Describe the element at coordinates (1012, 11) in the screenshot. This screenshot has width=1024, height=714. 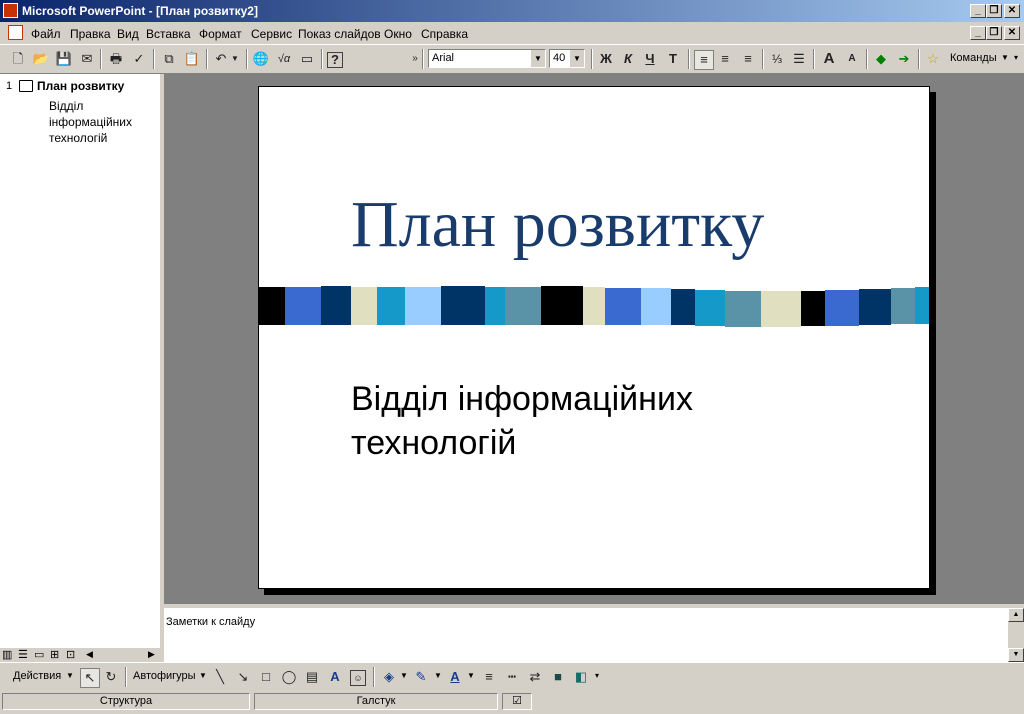
I see `close-button: ✕` at that location.